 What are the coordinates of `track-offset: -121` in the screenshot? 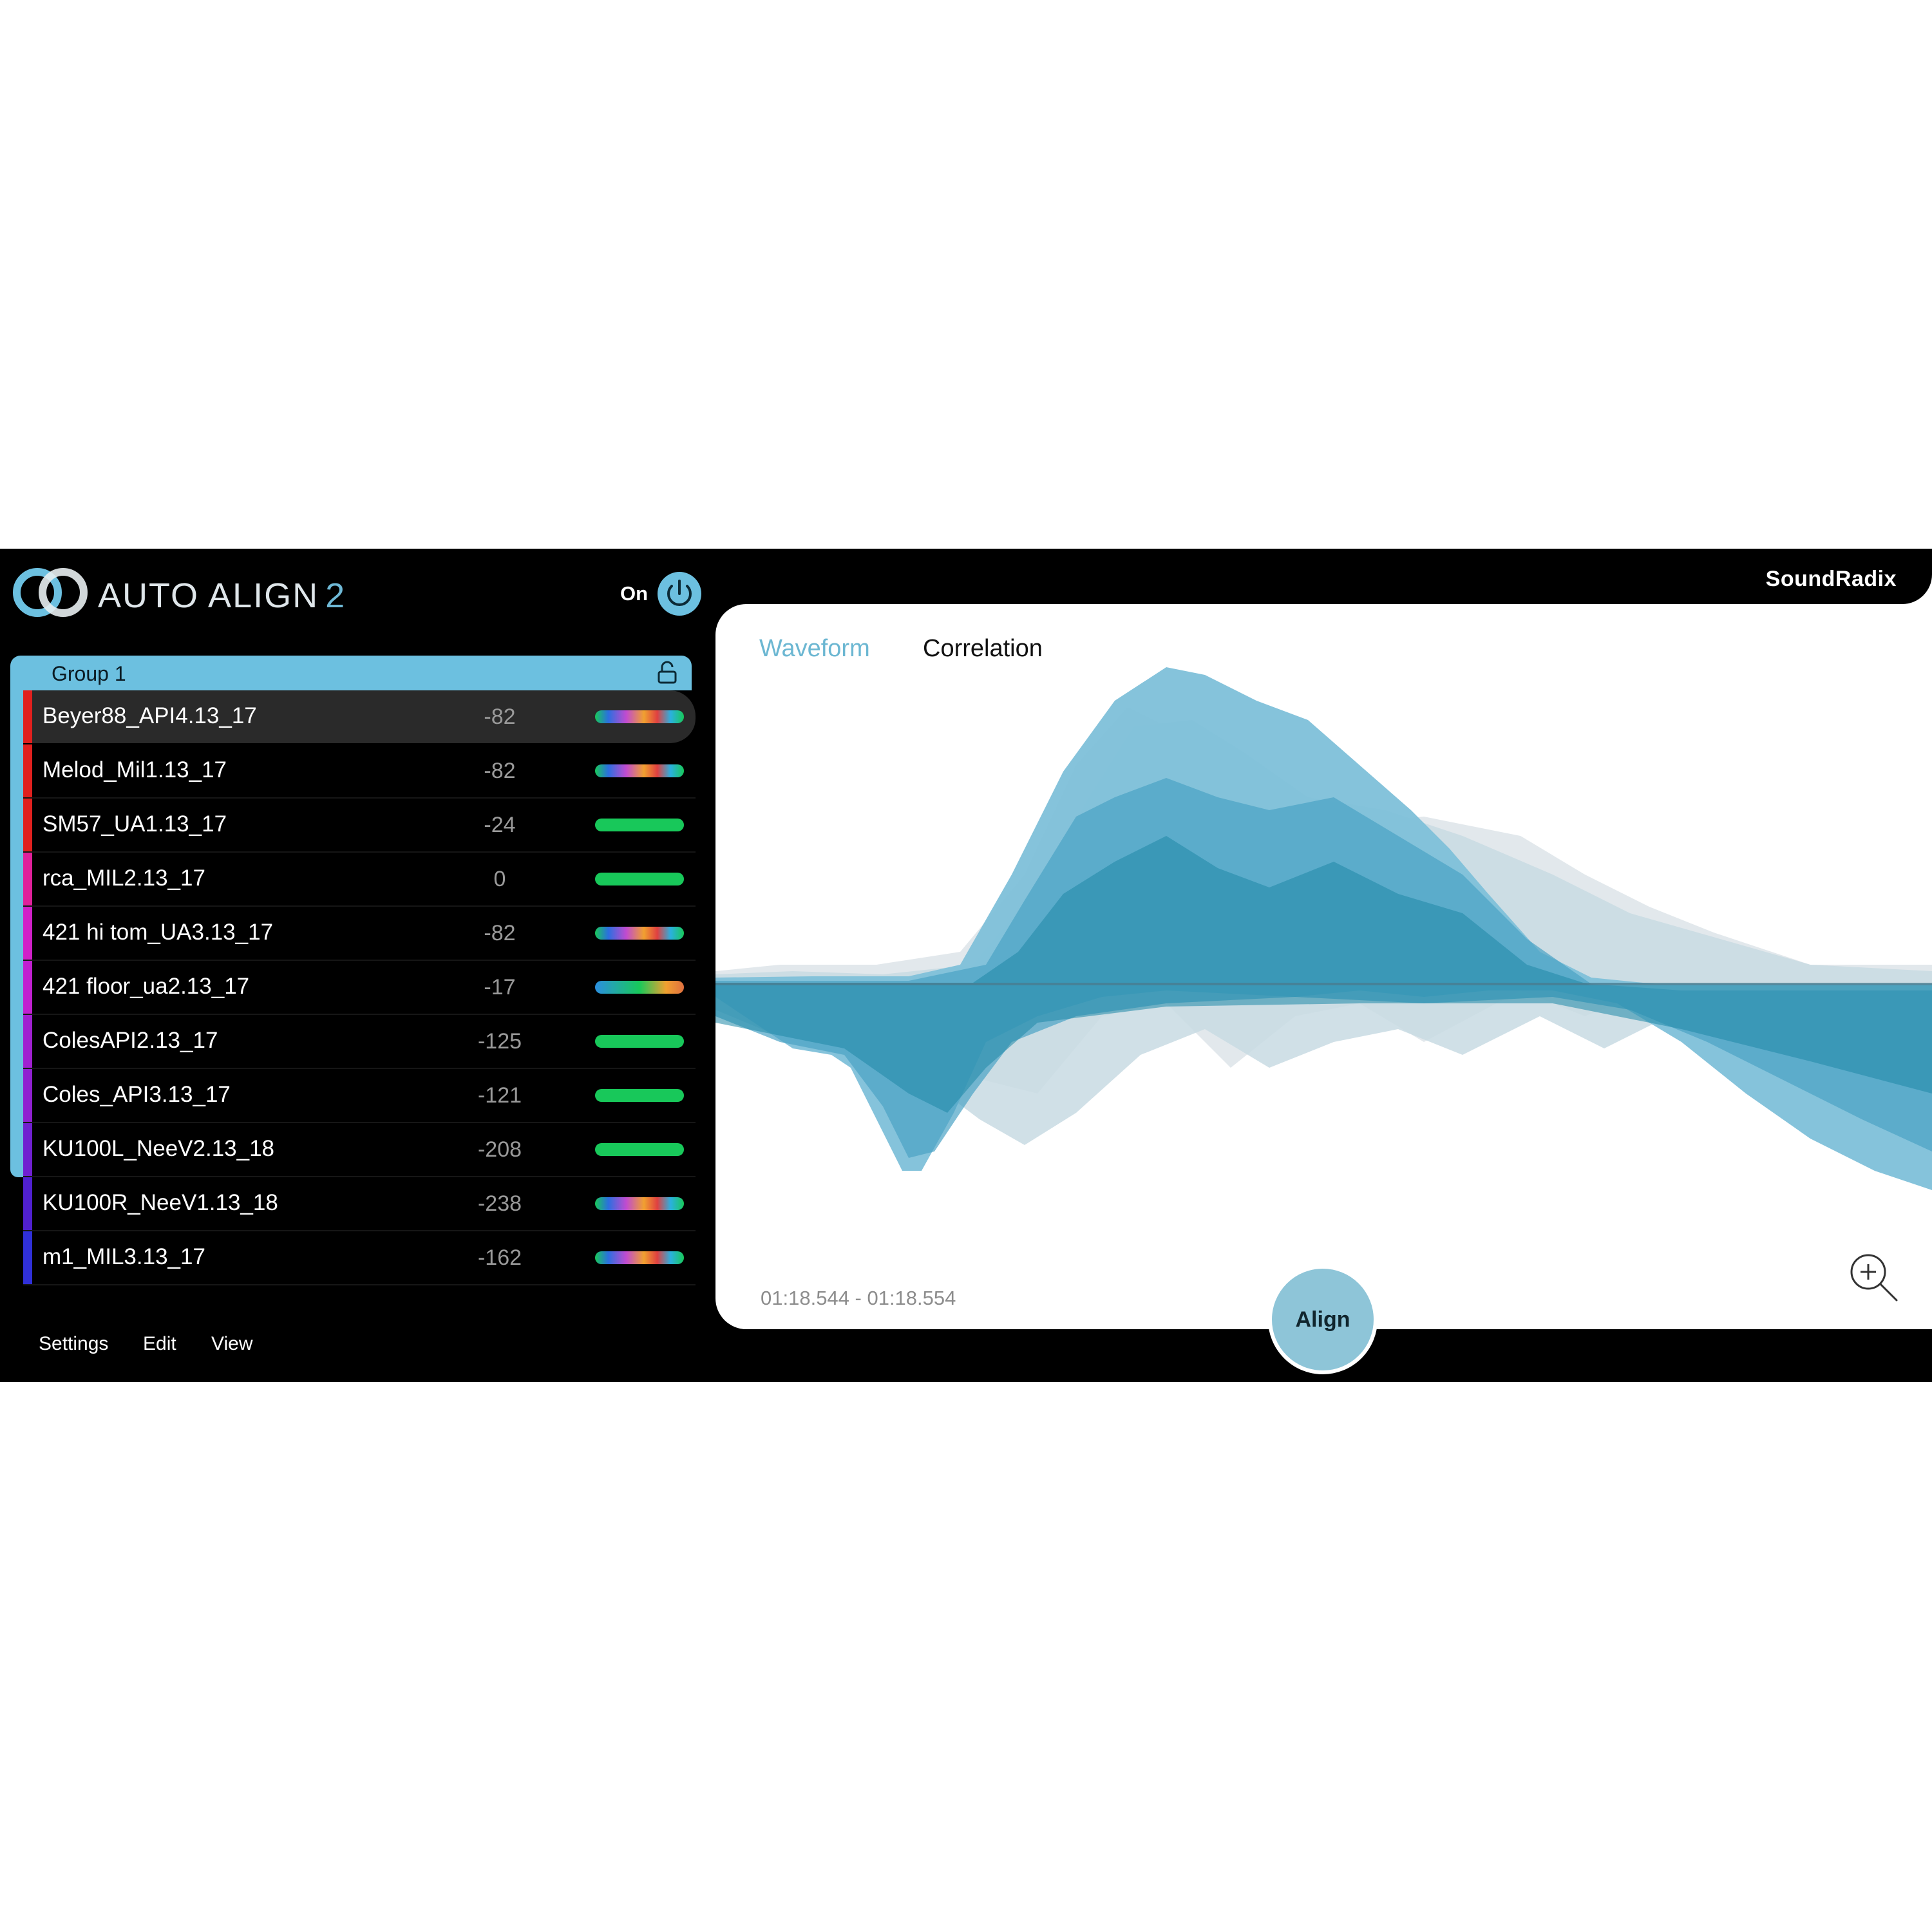 It's located at (499, 1095).